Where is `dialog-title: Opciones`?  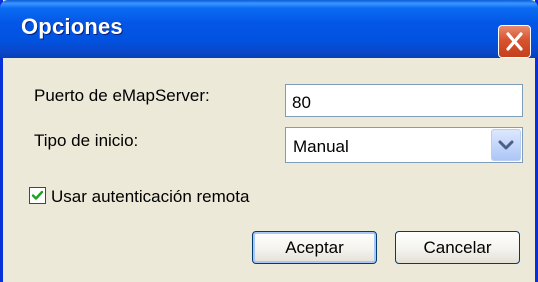
dialog-title: Opciones is located at coordinates (72, 26).